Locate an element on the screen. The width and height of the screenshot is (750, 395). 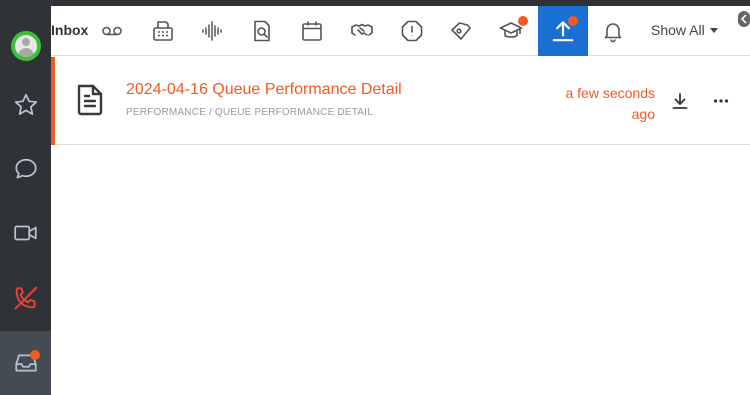
filter-documents-button is located at coordinates (262, 31).